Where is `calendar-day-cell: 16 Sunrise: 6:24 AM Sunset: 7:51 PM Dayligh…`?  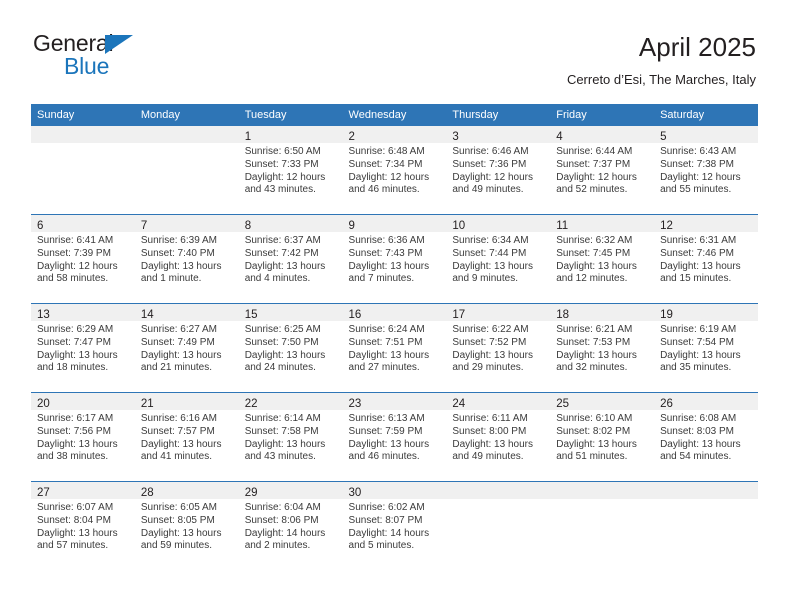 calendar-day-cell: 16 Sunrise: 6:24 AM Sunset: 7:51 PM Dayligh… is located at coordinates (394, 348).